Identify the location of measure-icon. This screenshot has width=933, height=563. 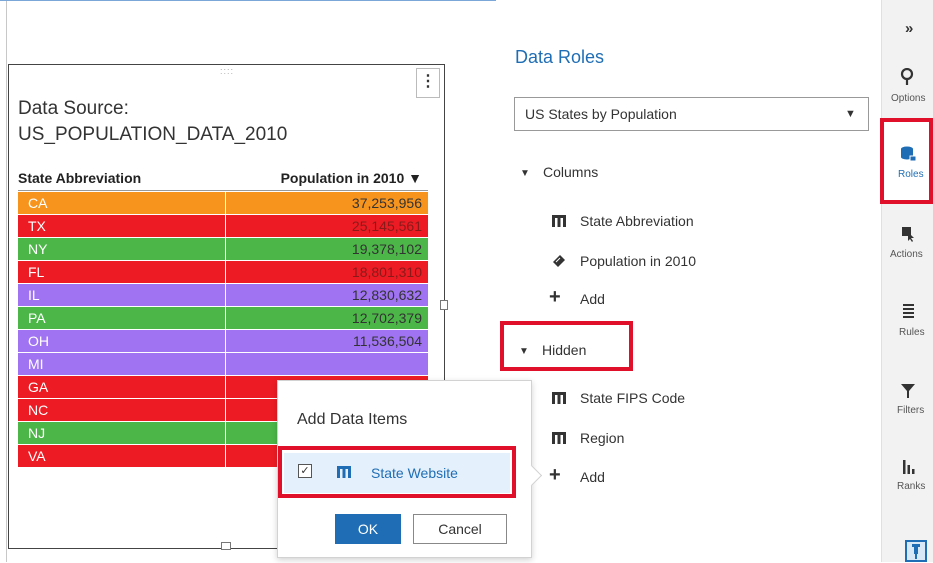
(559, 261).